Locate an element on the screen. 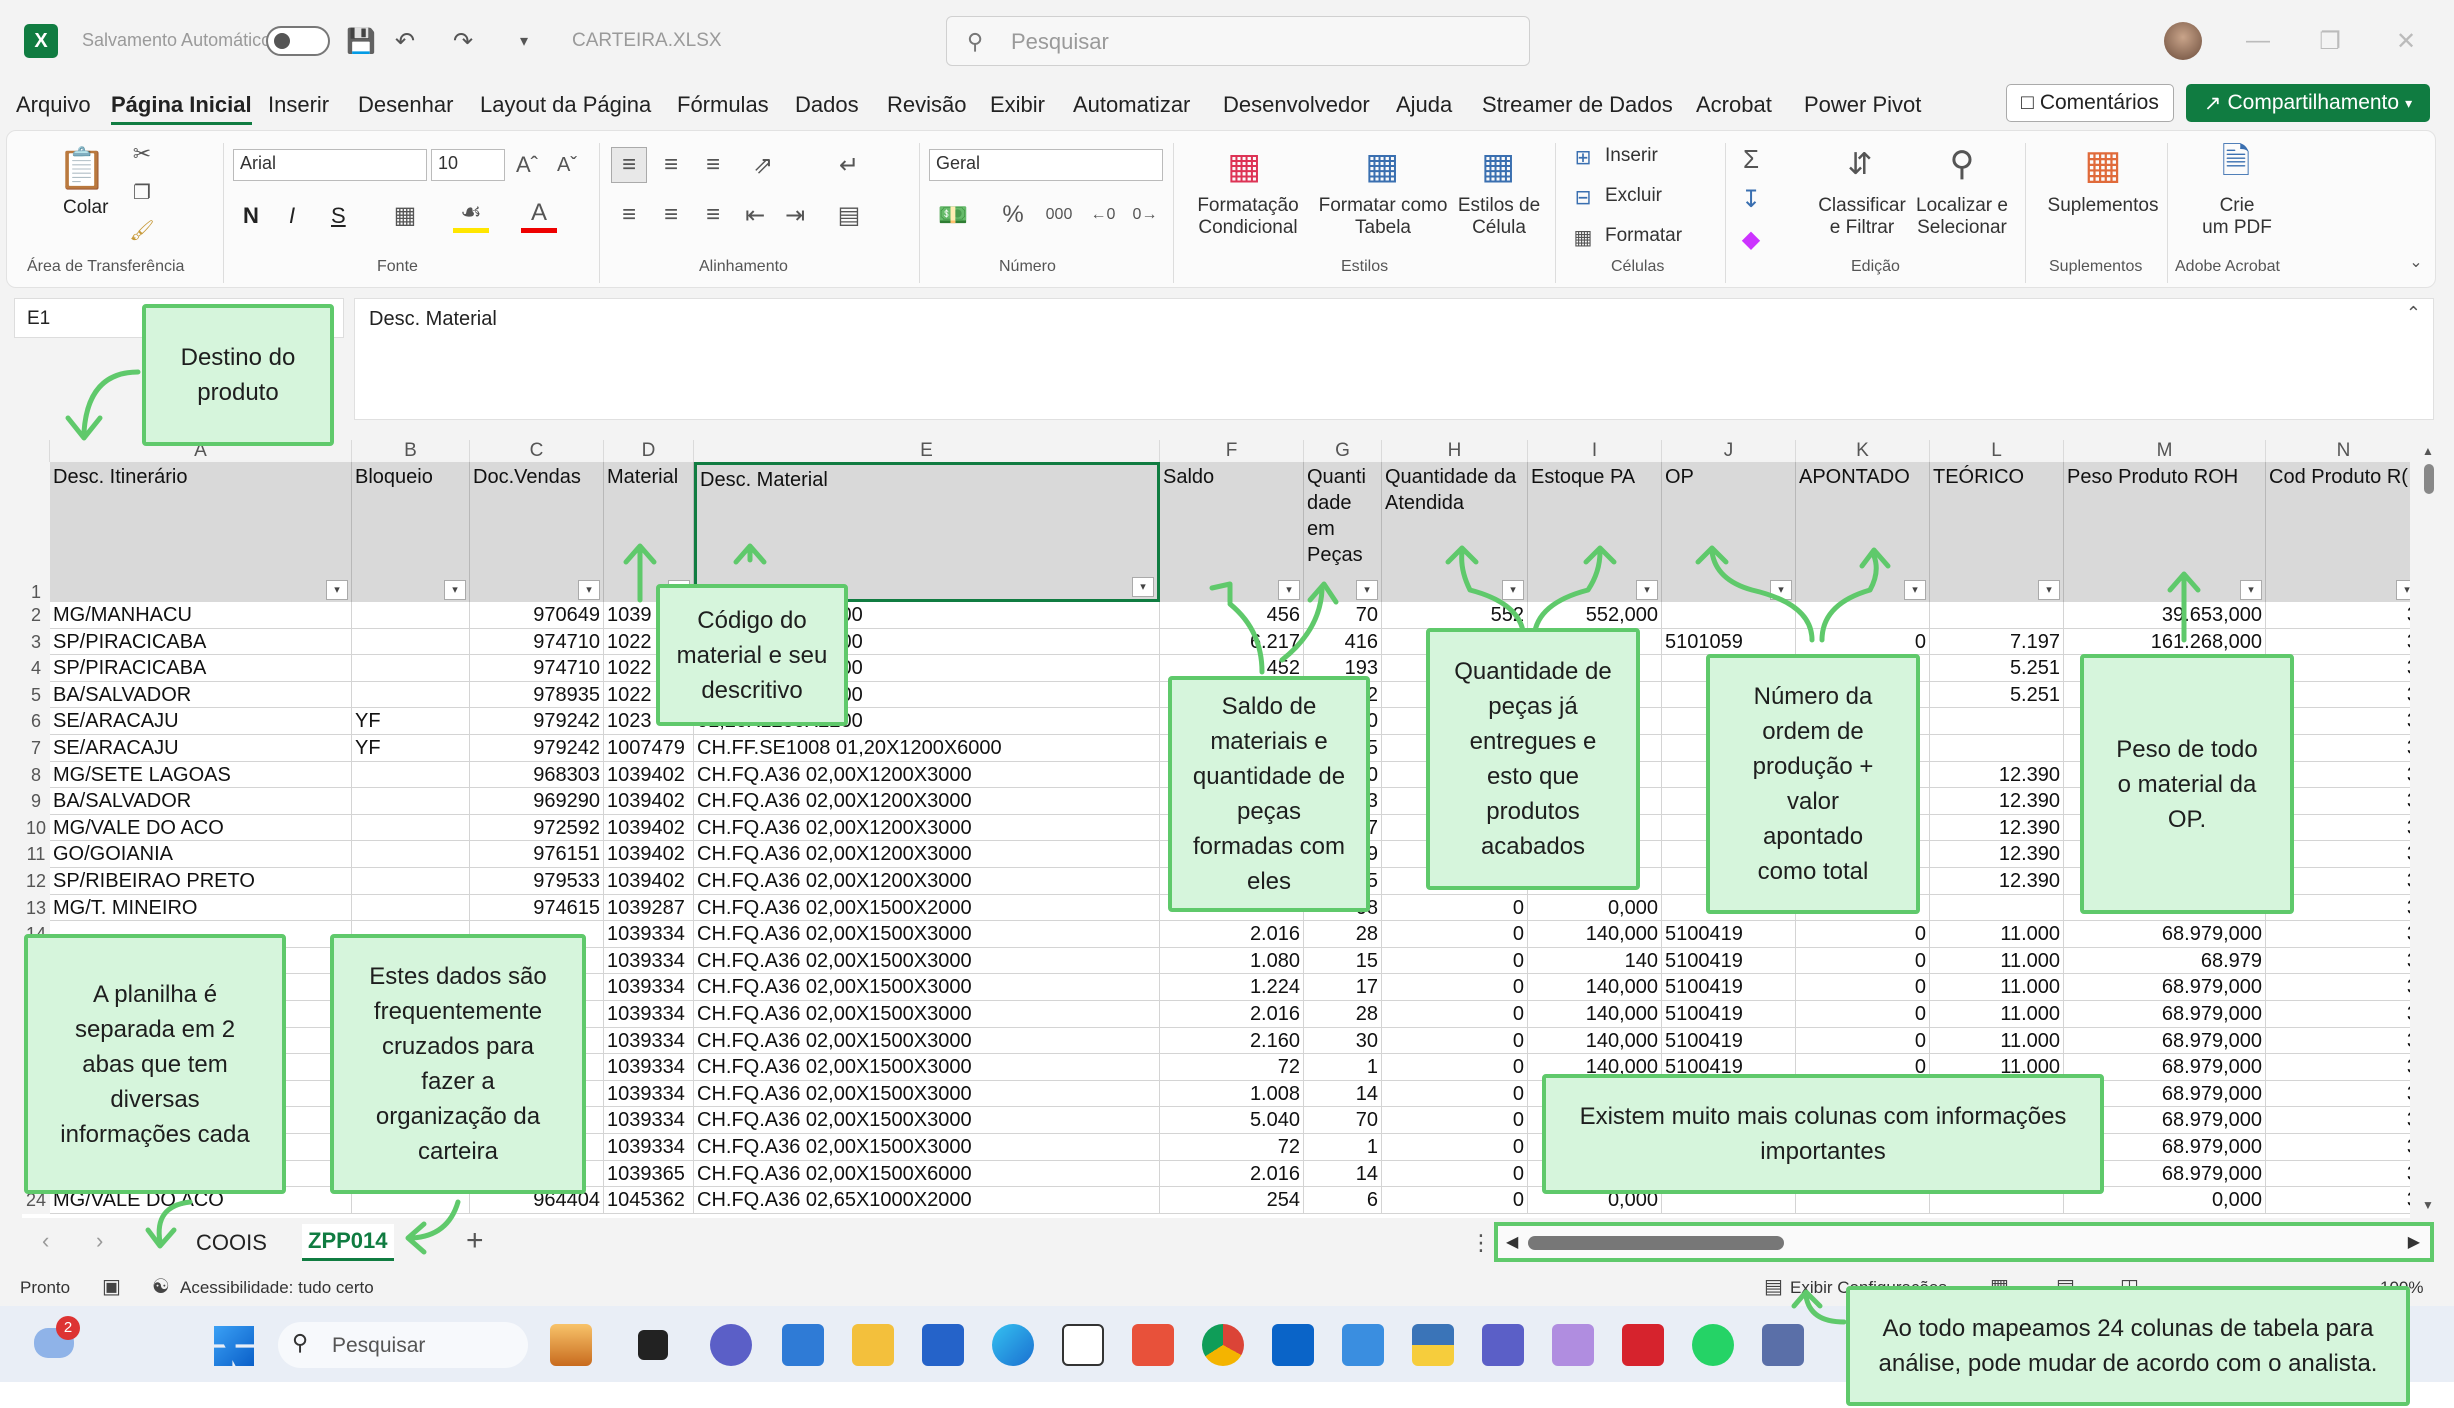 This screenshot has height=1408, width=2454. table-cell: 979533 is located at coordinates (537, 881).